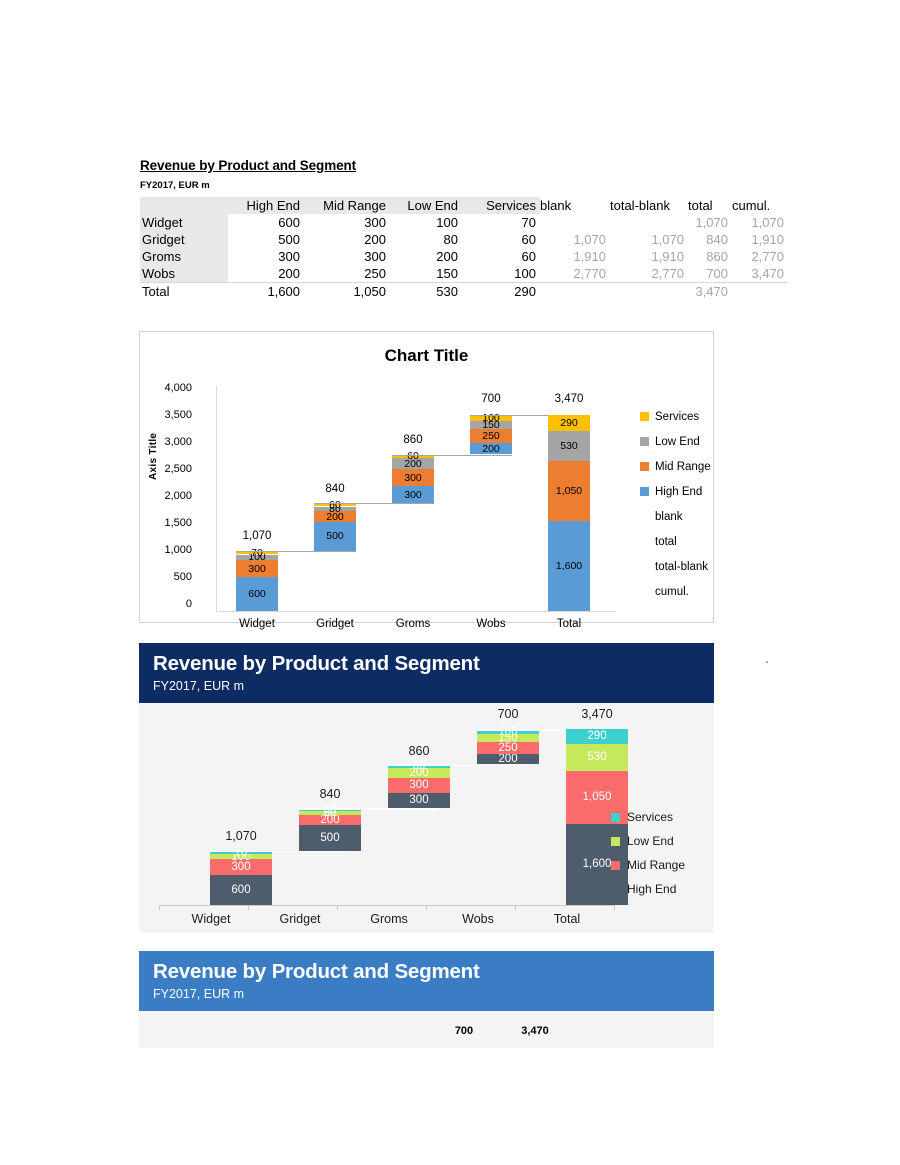 This screenshot has height=1165, width=900. I want to click on legend-label: High End, so click(652, 889).